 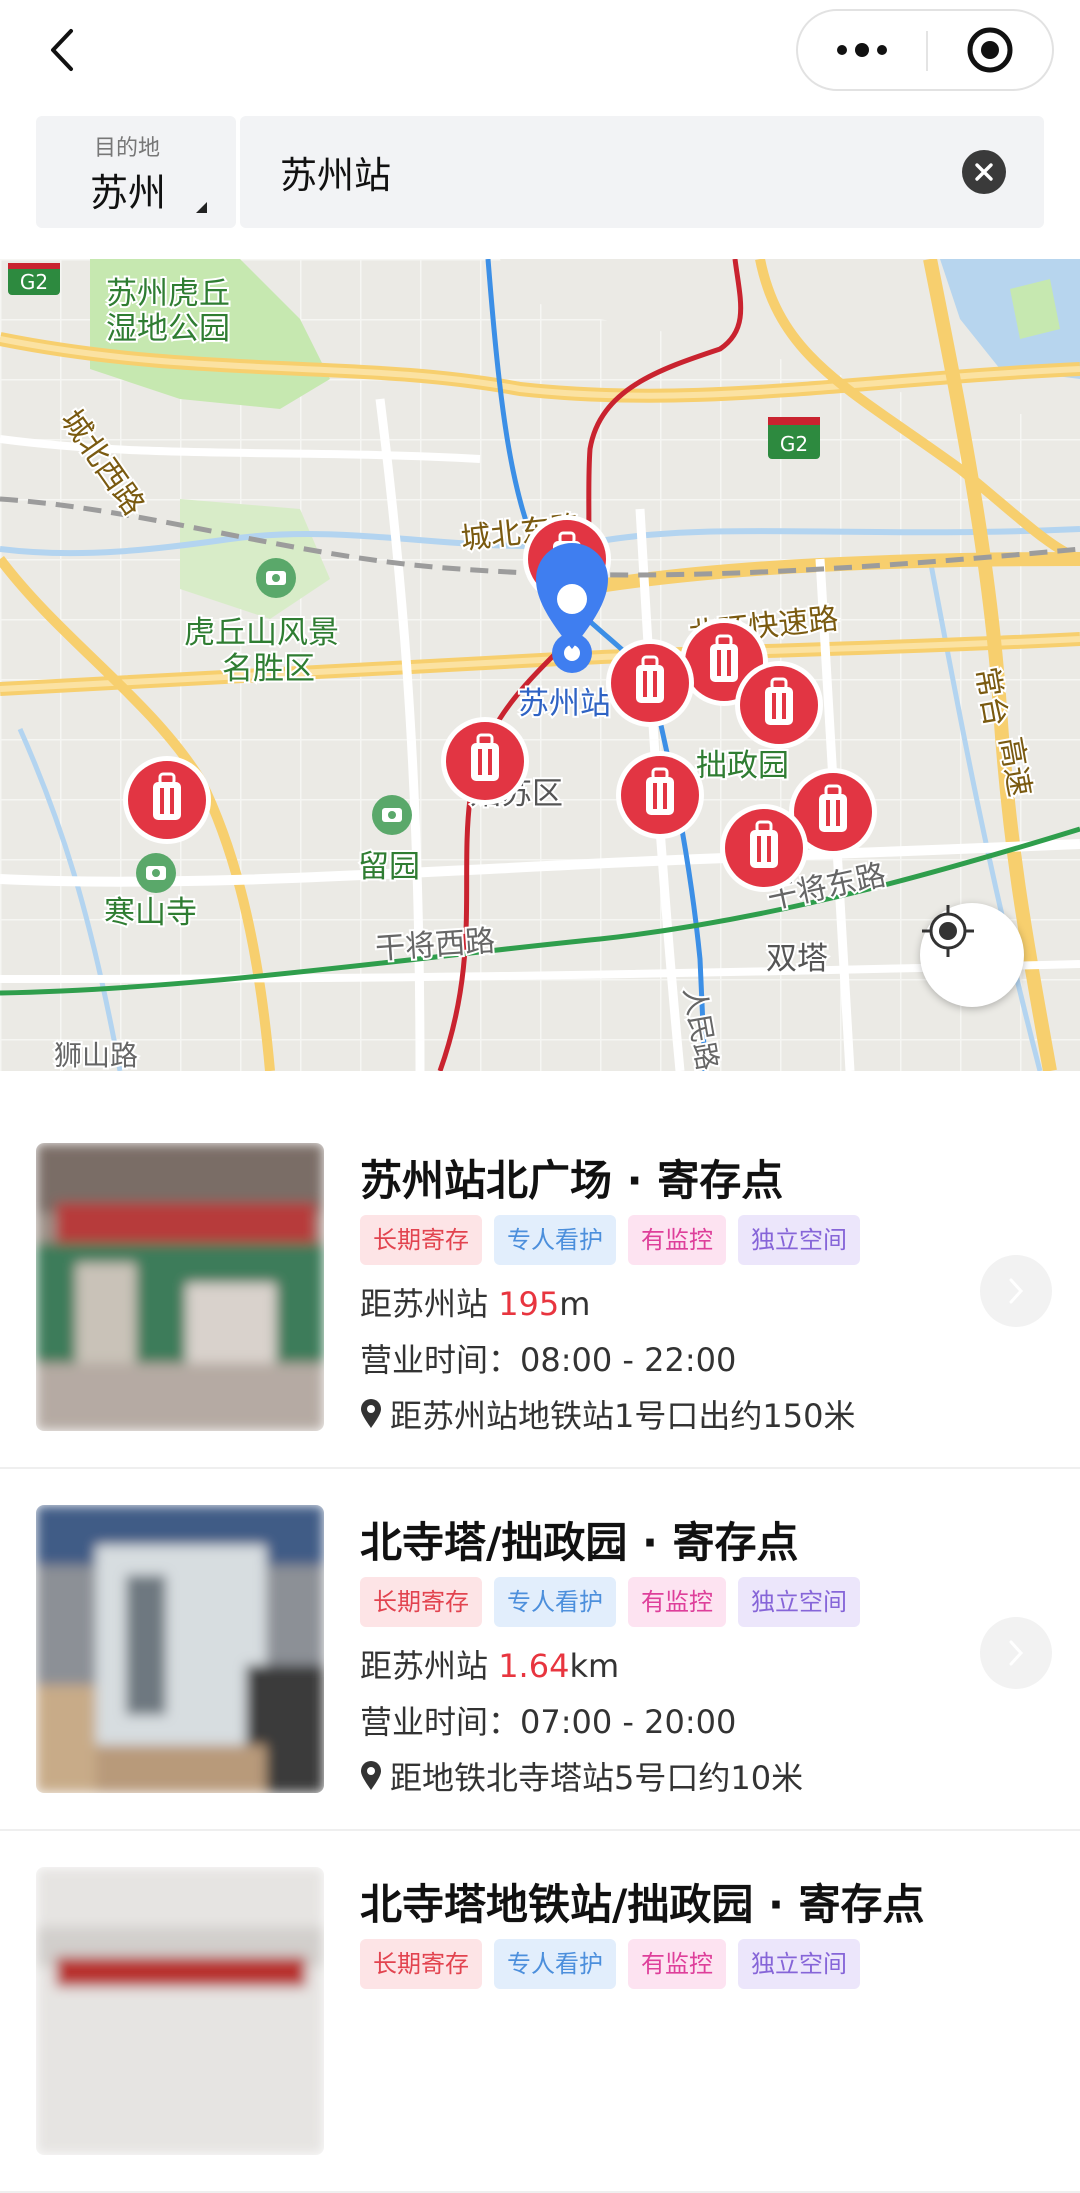 I want to click on chevron-left-icon, so click(x=62, y=50).